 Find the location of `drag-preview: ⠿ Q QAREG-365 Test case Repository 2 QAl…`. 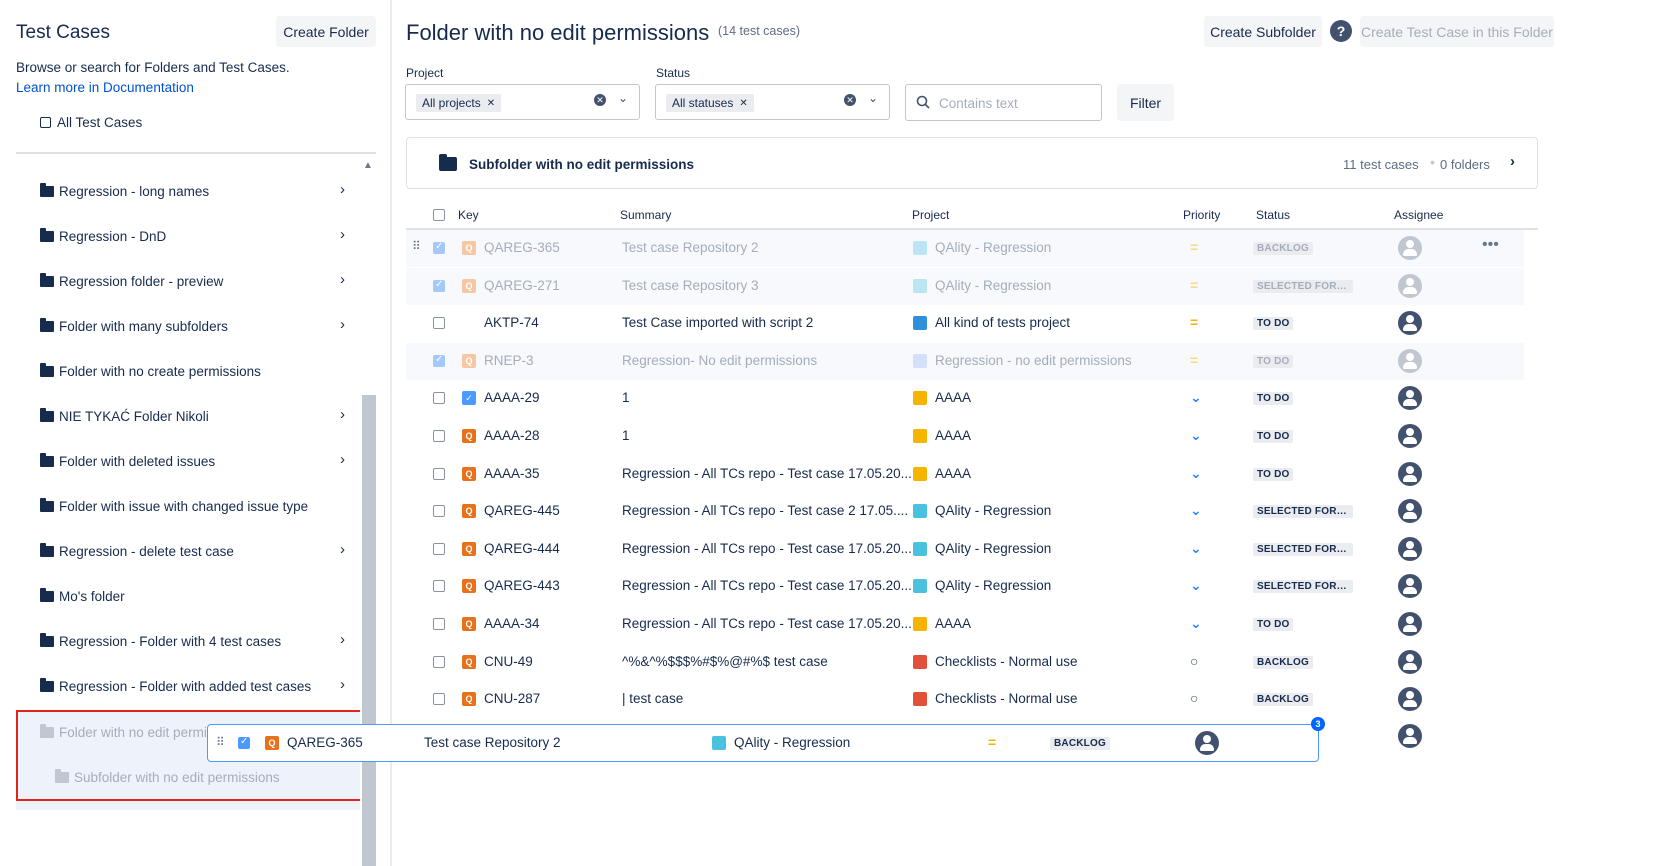

drag-preview: ⠿ Q QAREG-365 Test case Repository 2 QAl… is located at coordinates (763, 743).